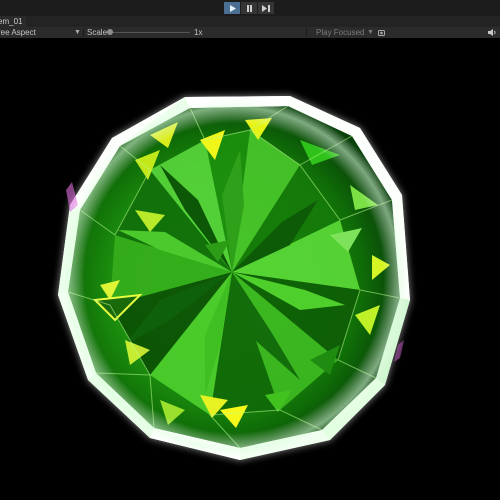 Image resolution: width=500 pixels, height=500 pixels. I want to click on play-focused-dropdown: Play Focused, so click(340, 32).